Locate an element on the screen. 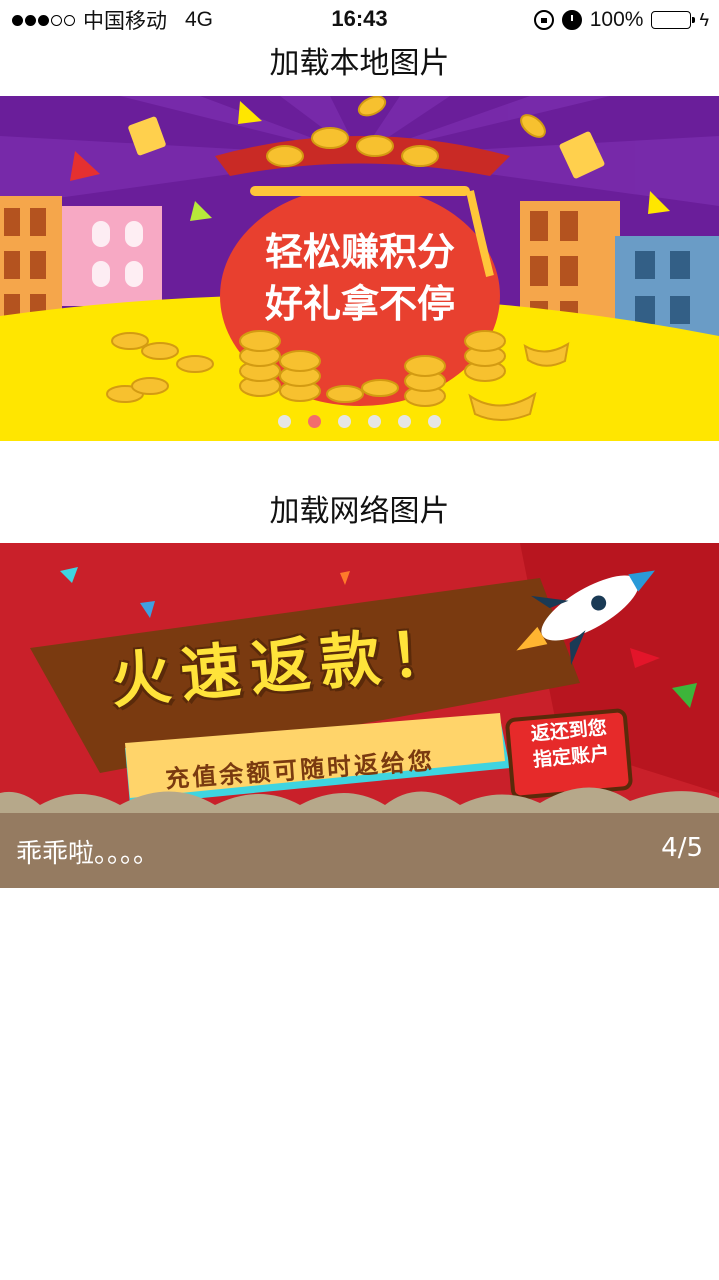 The image size is (719, 1280). battery-percent: 100% is located at coordinates (616, 19).